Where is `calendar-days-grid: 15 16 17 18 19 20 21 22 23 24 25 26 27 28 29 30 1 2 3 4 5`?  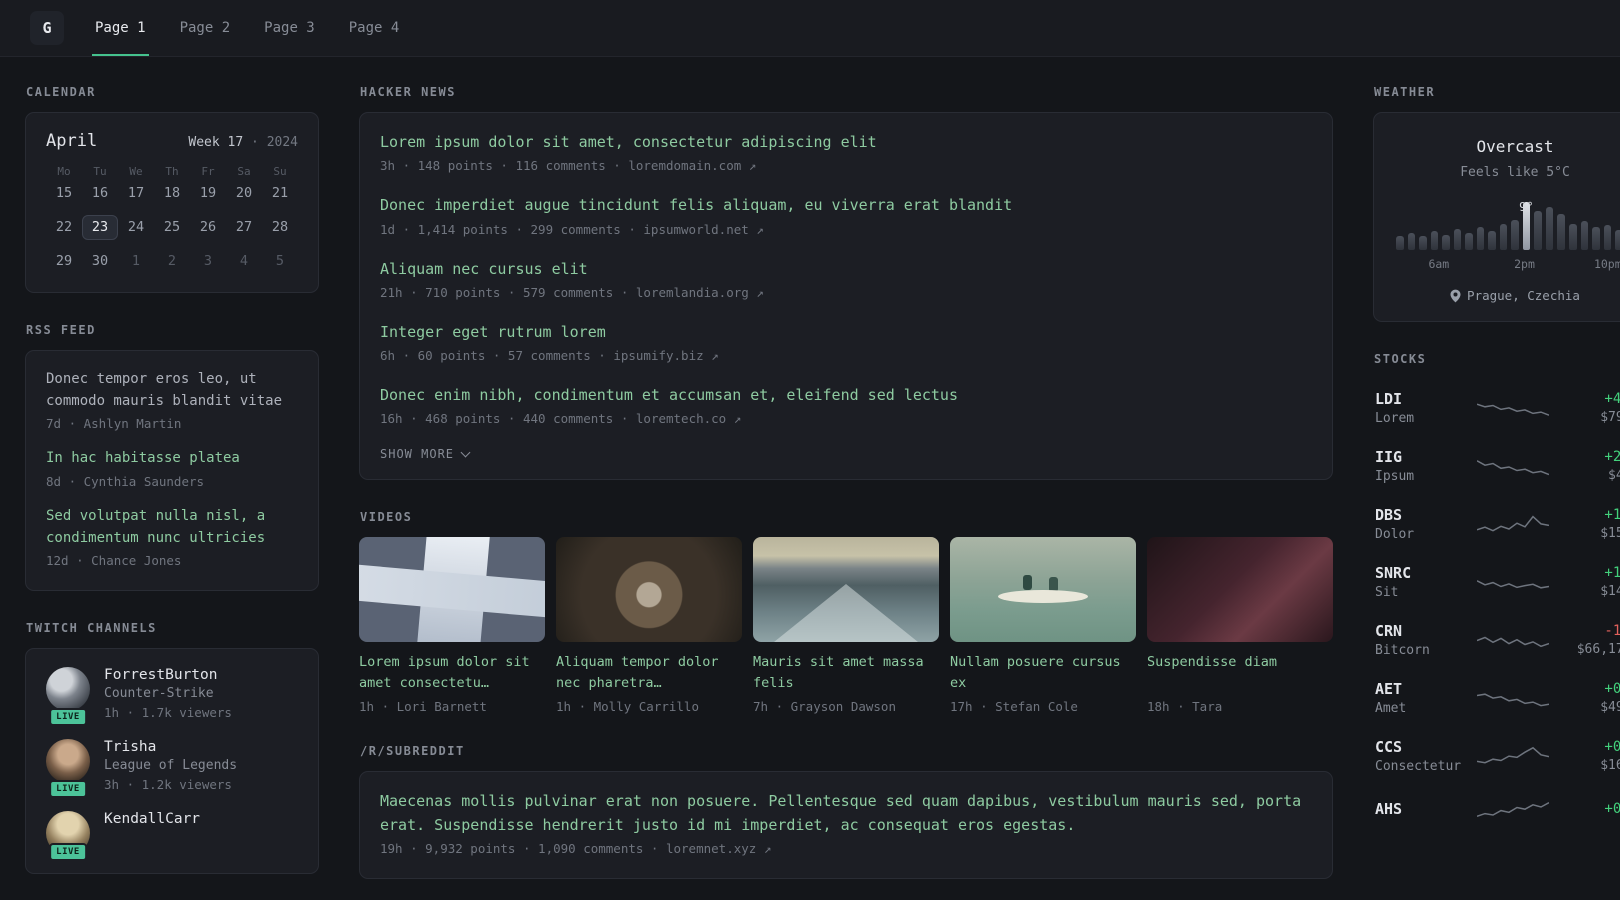 calendar-days-grid: 15 16 17 18 19 20 21 22 23 24 25 26 27 28 29 30 1 2 3 4 5 is located at coordinates (172, 227).